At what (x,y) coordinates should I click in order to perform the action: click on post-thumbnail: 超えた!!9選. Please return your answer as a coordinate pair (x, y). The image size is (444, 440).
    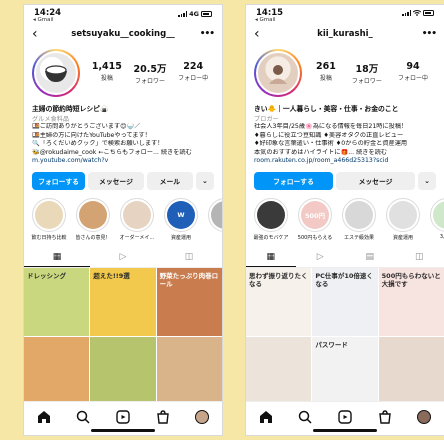
    Looking at the image, I should click on (123, 301).